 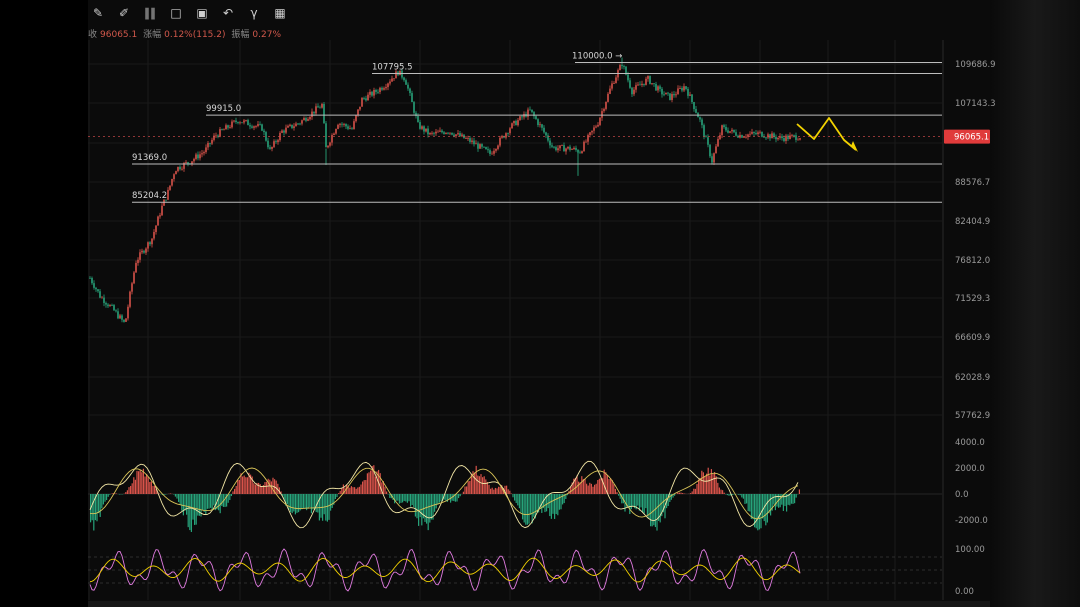 What do you see at coordinates (972, 261) in the screenshot?
I see `price-axis-tick-5: 76812.0` at bounding box center [972, 261].